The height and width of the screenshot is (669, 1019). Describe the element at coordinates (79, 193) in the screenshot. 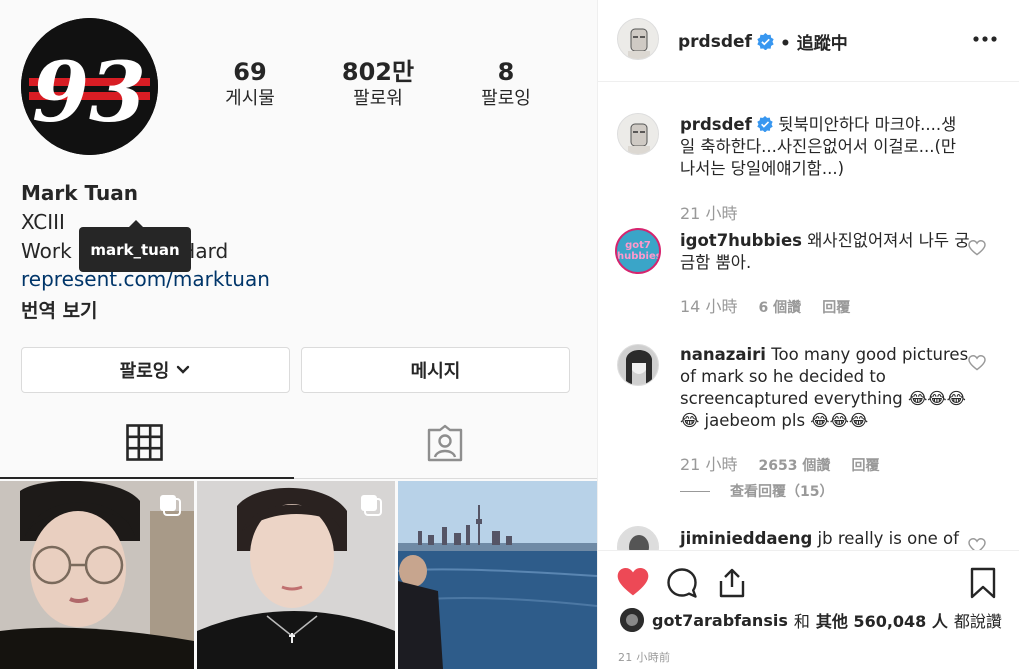

I see `profile-name: Mark Tuan` at that location.